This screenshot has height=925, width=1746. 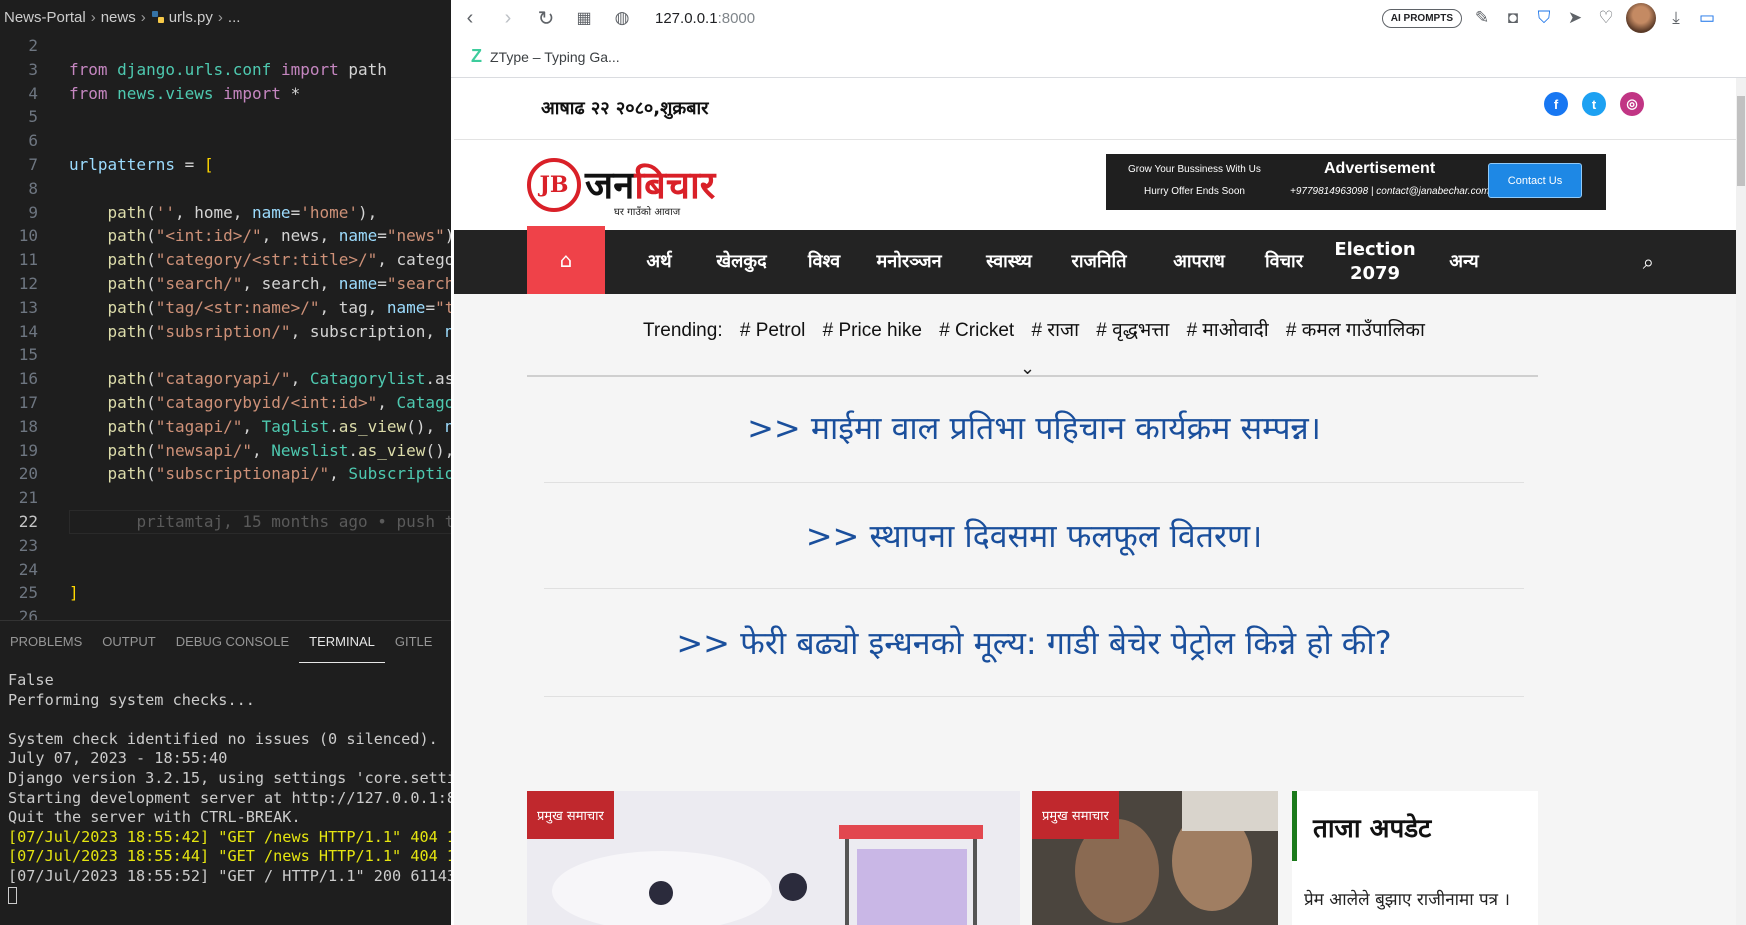 What do you see at coordinates (741, 262) in the screenshot?
I see `nav-item-khelkud: खेलकुद` at bounding box center [741, 262].